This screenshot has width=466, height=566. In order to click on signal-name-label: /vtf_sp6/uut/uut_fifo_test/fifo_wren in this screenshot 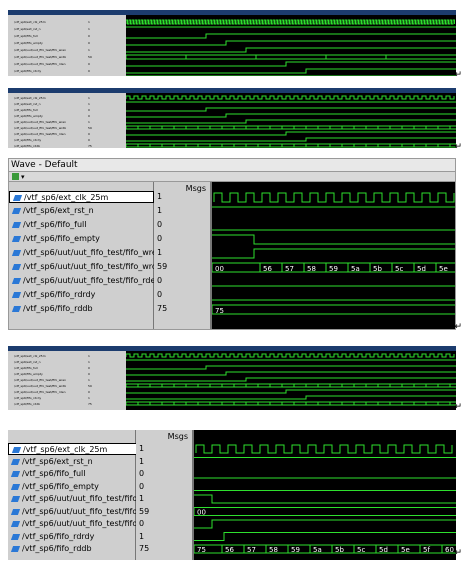, I will do `click(92, 252)`.